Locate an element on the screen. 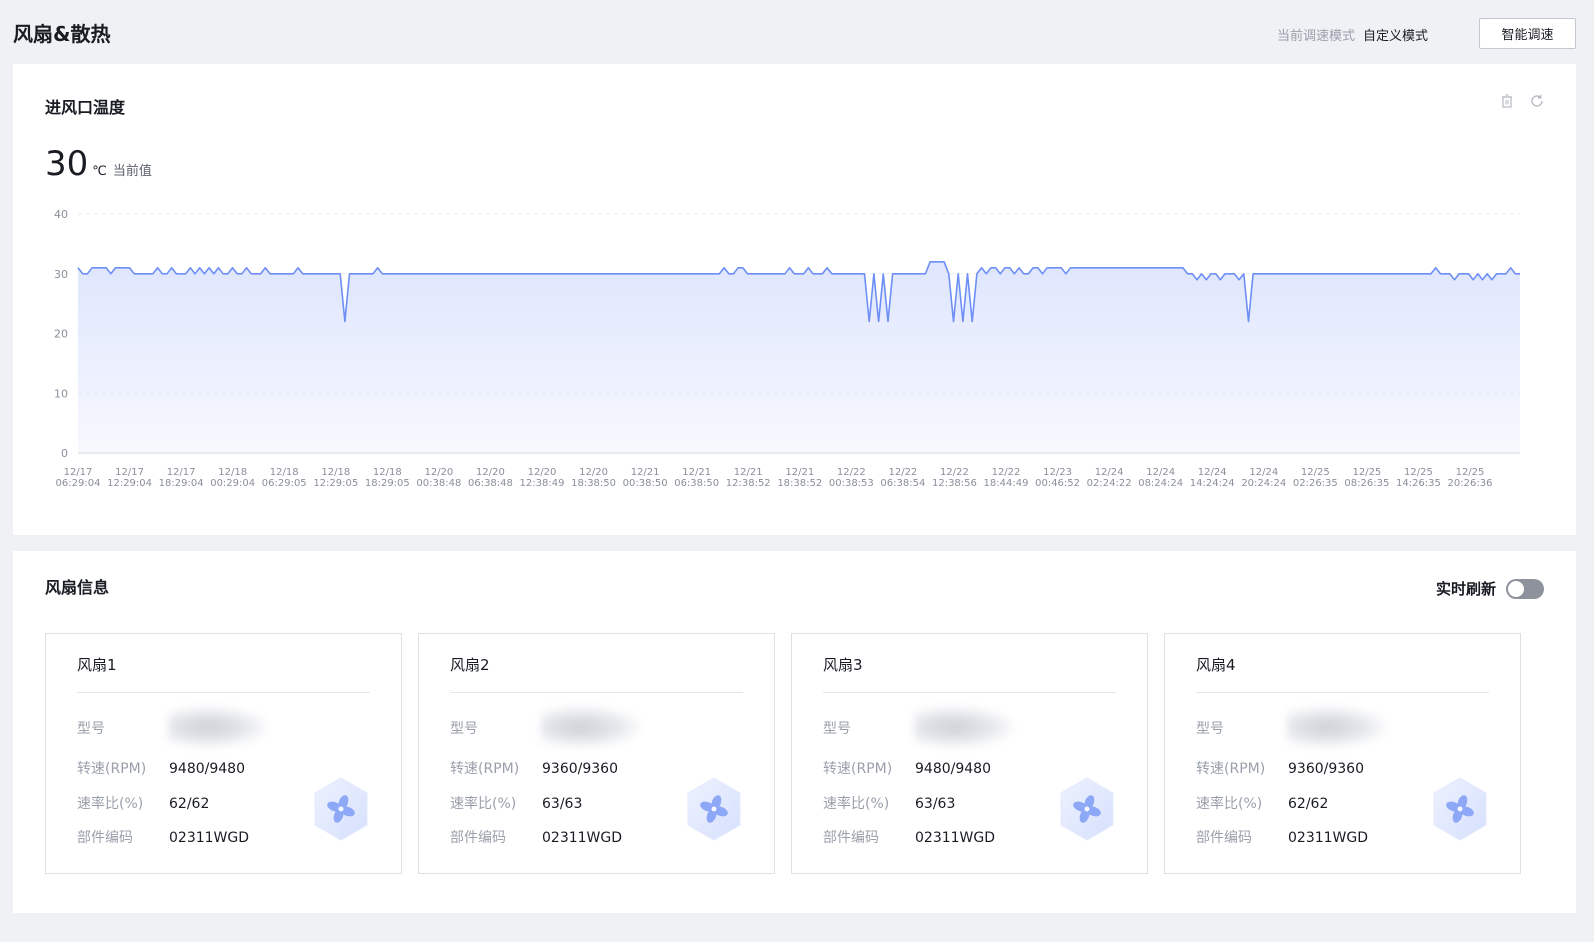 The image size is (1594, 942). fan-name: 风扇4 is located at coordinates (1216, 665).